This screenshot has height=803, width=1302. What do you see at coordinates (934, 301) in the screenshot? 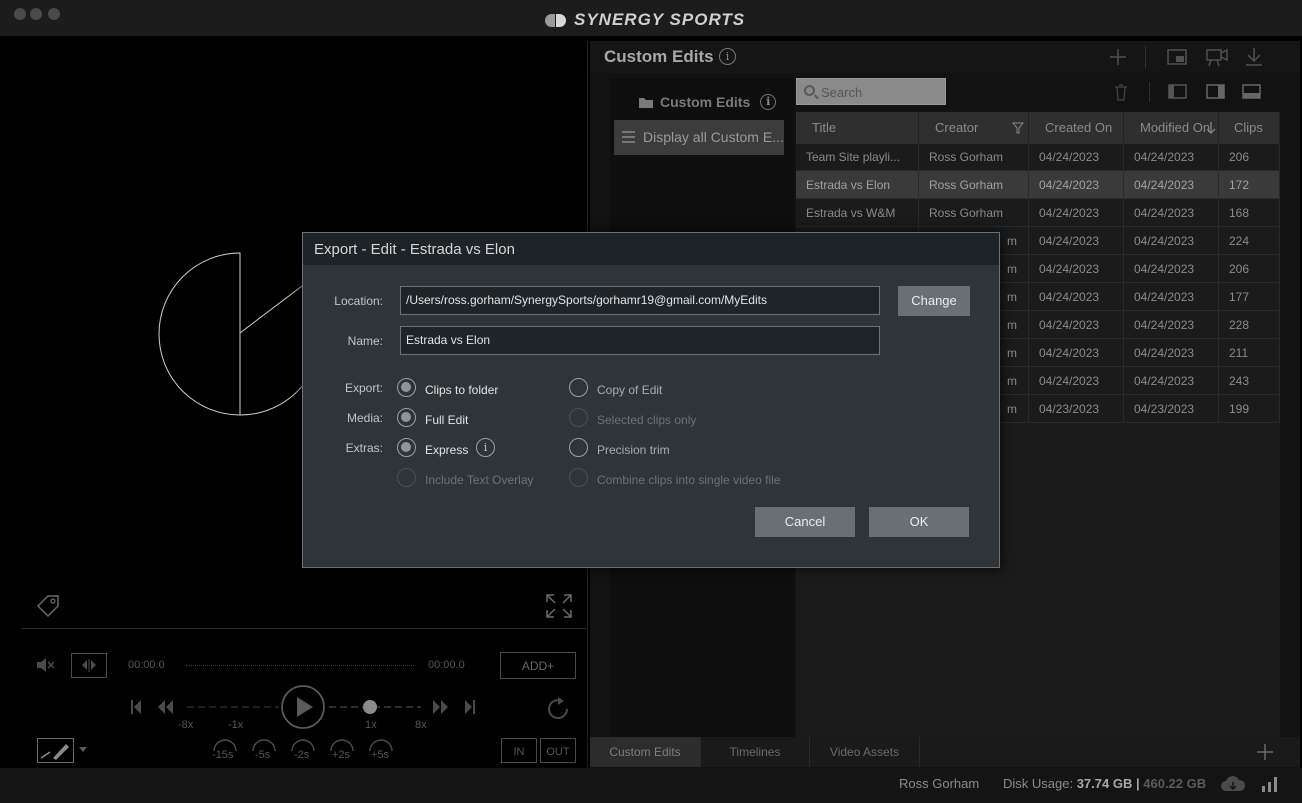
I see `change-location-button: Change` at bounding box center [934, 301].